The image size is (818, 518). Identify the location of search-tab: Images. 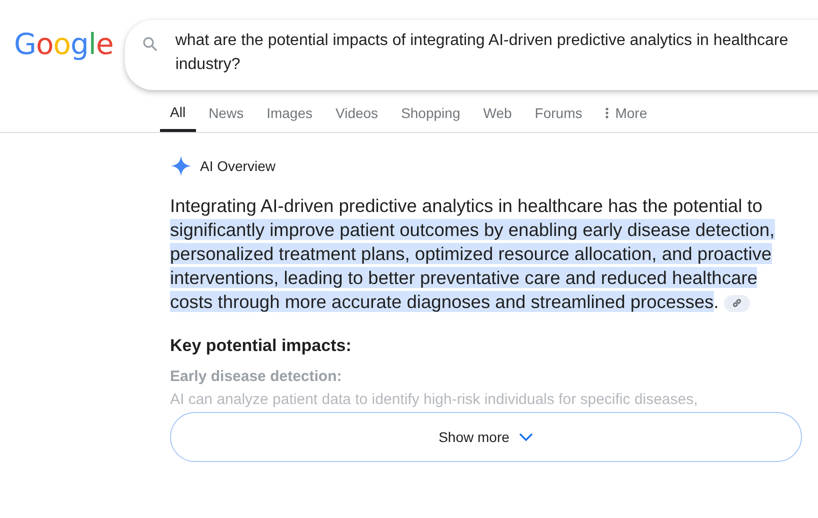
(289, 113).